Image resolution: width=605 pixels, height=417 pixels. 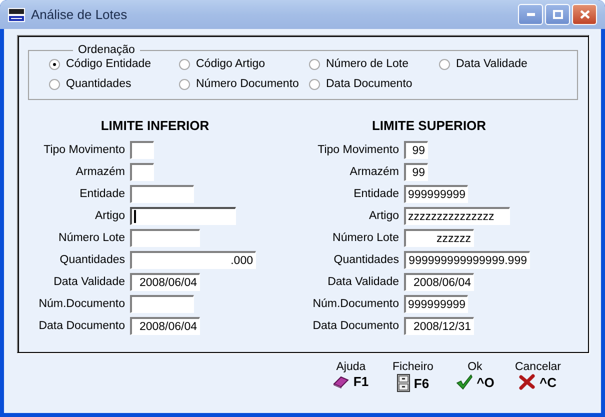 What do you see at coordinates (244, 84) in the screenshot?
I see `radio-option: Número Documento` at bounding box center [244, 84].